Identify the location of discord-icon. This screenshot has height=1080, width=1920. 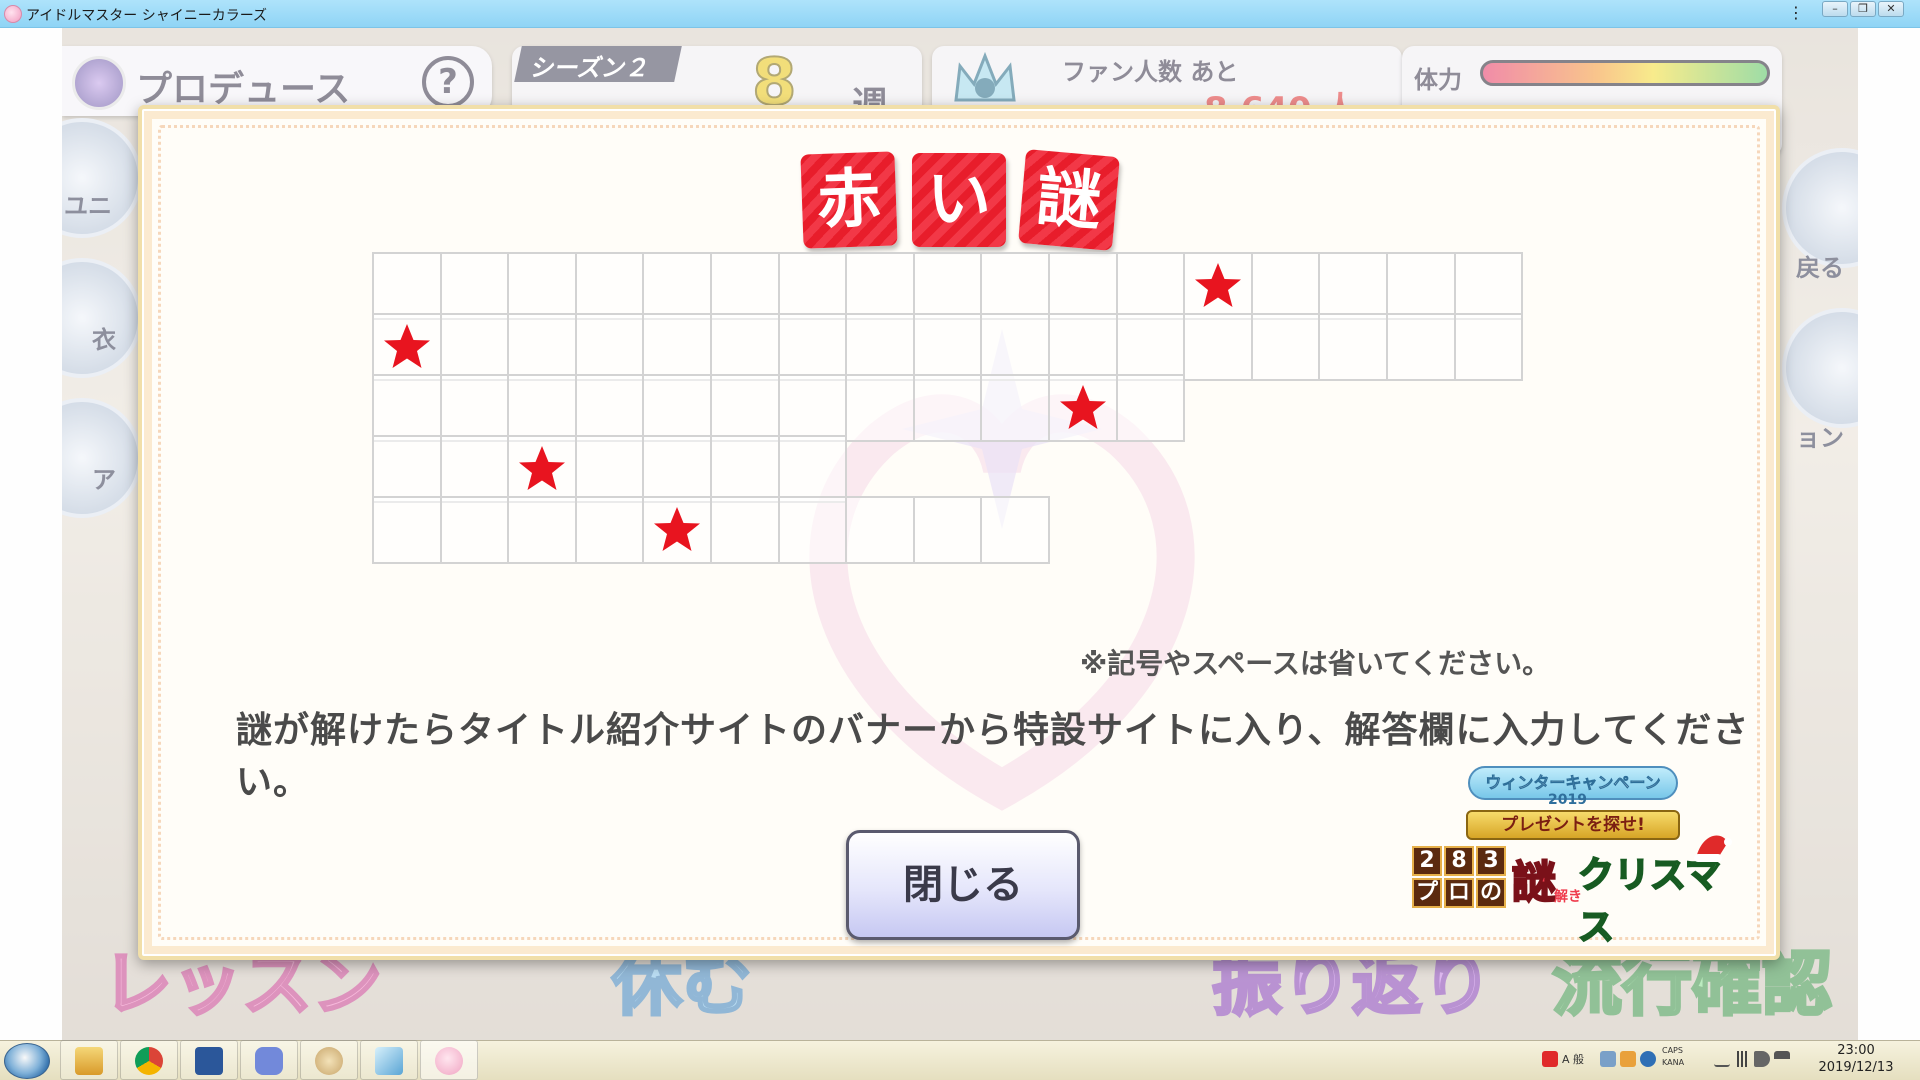
(269, 1061).